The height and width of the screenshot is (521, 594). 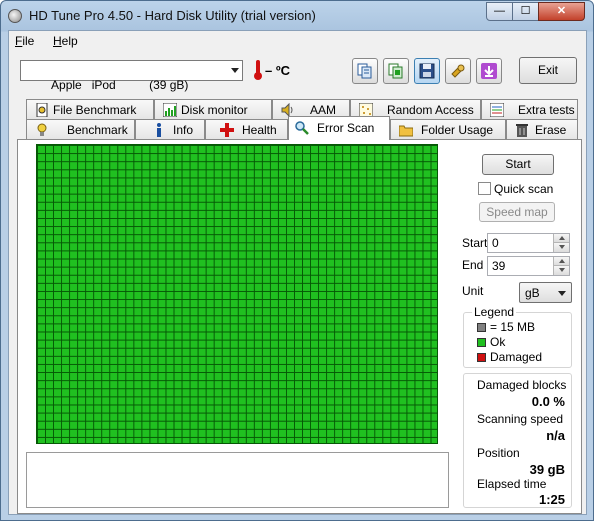 What do you see at coordinates (524, 189) in the screenshot?
I see `quick-scan-label: Quick scan` at bounding box center [524, 189].